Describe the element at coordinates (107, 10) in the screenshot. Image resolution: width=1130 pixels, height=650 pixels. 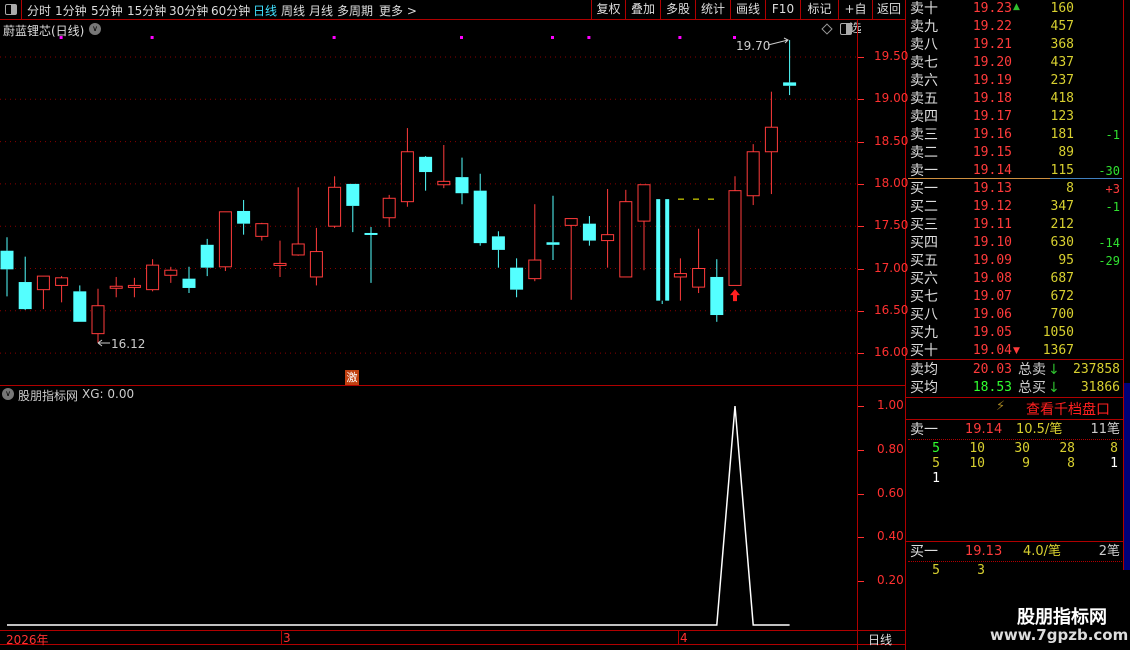
I see `period-tab-2: 5分钟` at that location.